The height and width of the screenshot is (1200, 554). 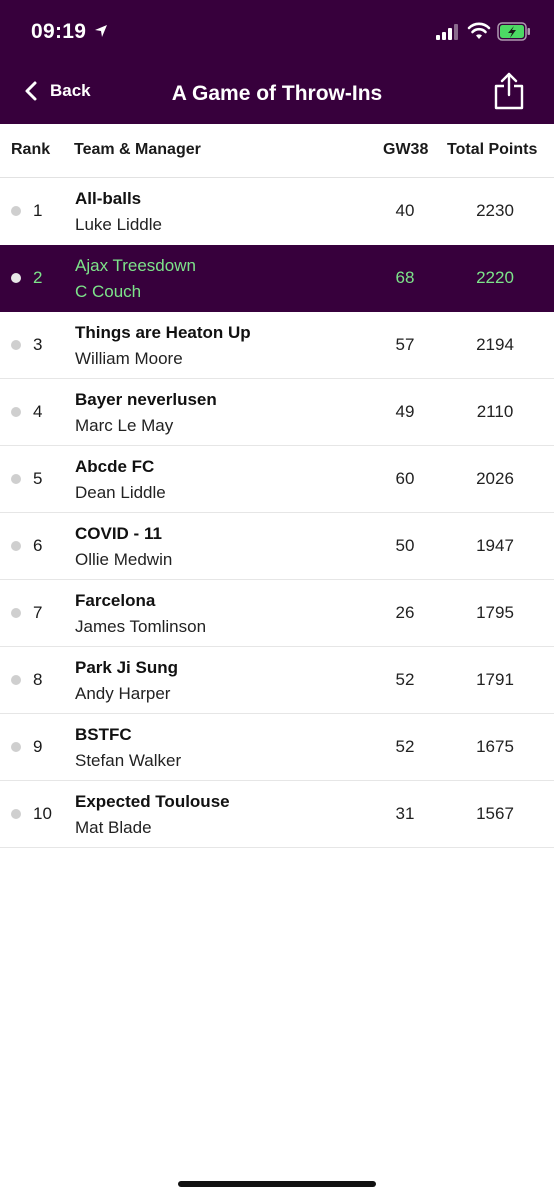 What do you see at coordinates (31, 149) in the screenshot?
I see `rank-column-header: Rank` at bounding box center [31, 149].